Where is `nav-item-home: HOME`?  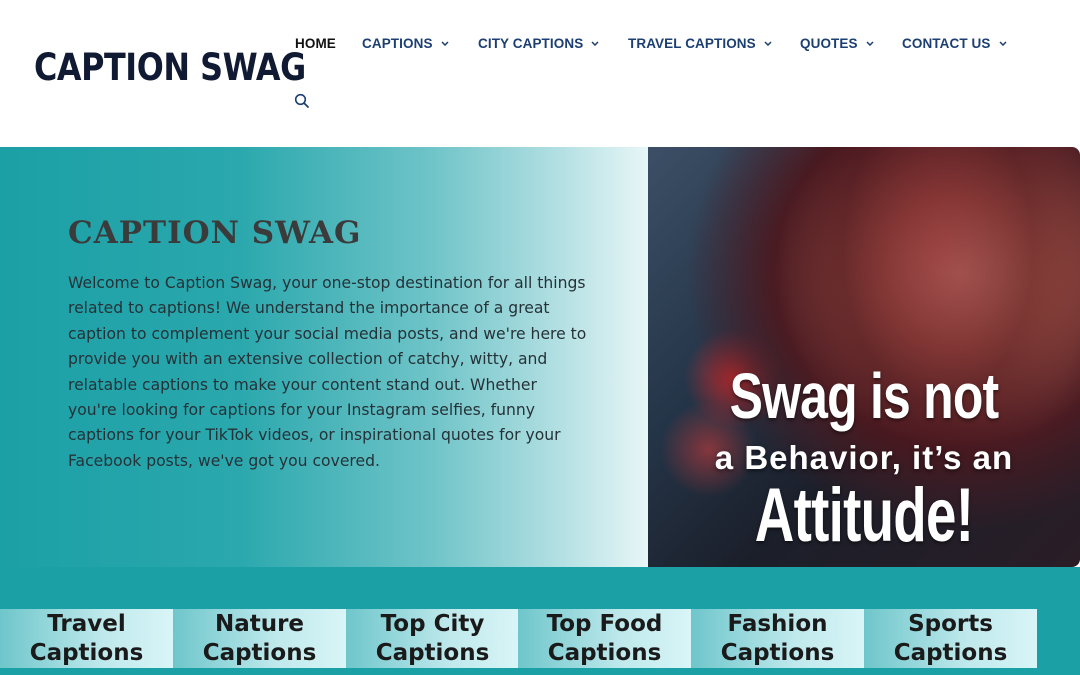
nav-item-home: HOME is located at coordinates (315, 43).